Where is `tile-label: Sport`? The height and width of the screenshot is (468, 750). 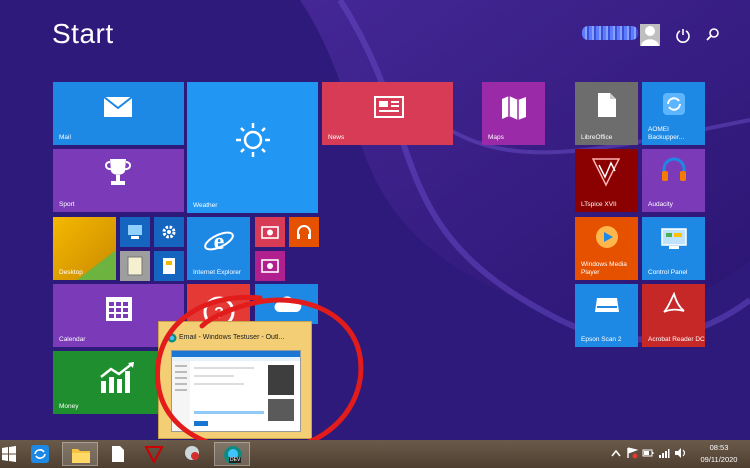
tile-label: Sport is located at coordinates (67, 204).